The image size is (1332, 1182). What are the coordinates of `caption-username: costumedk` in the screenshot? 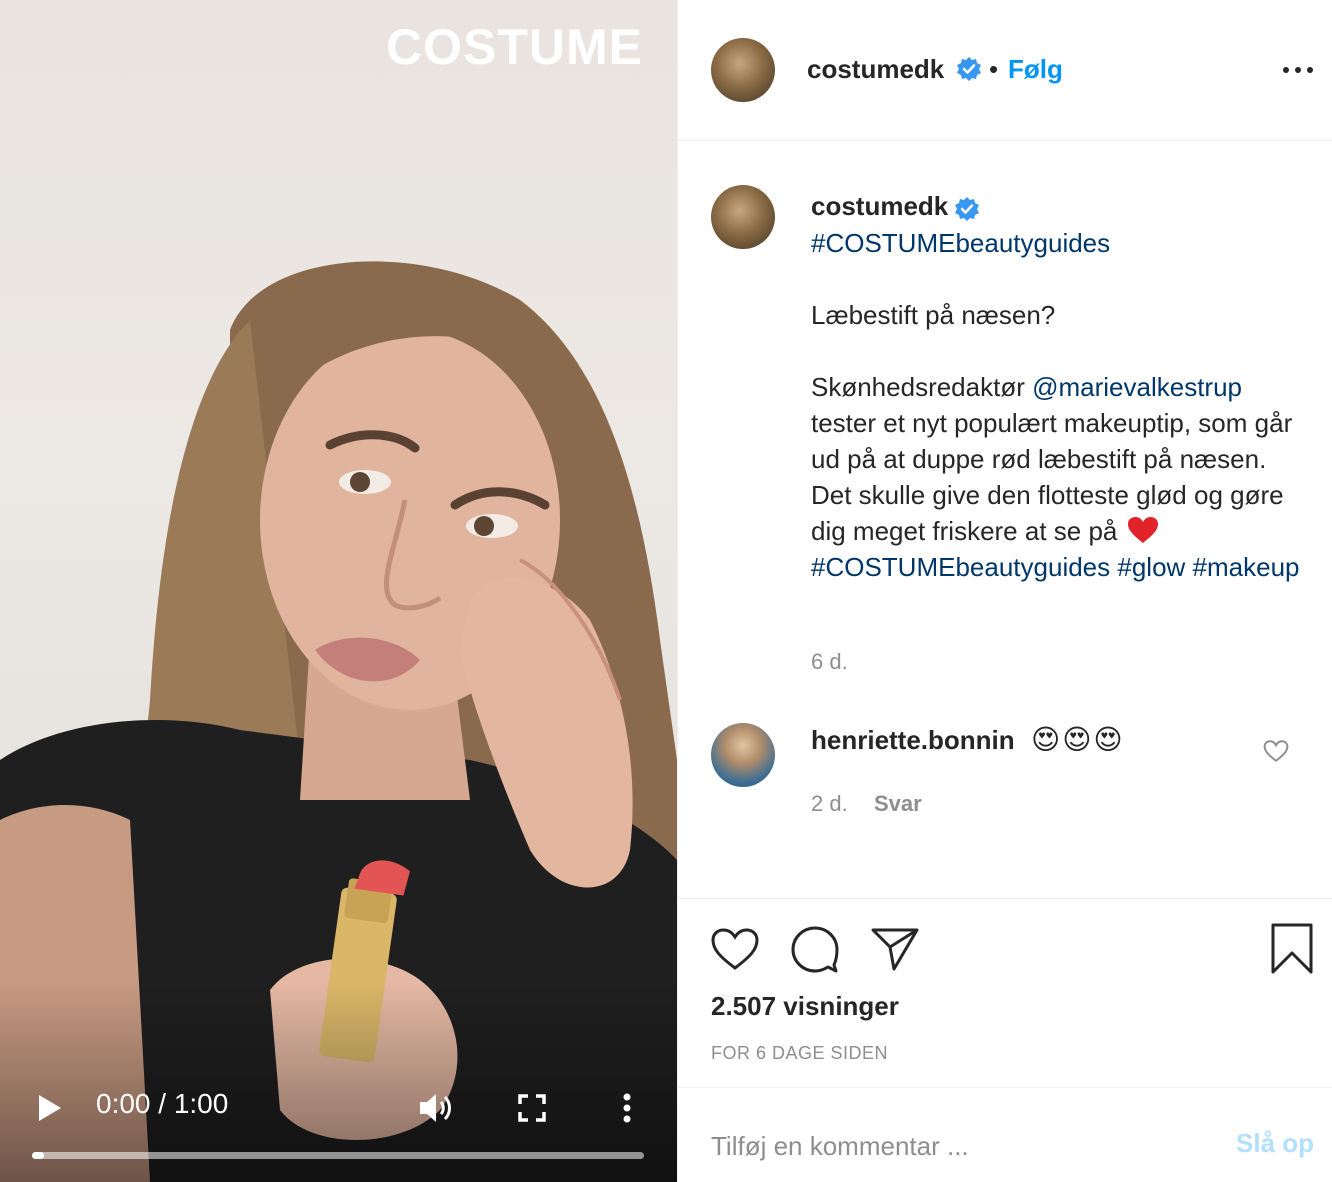 It's located at (879, 206).